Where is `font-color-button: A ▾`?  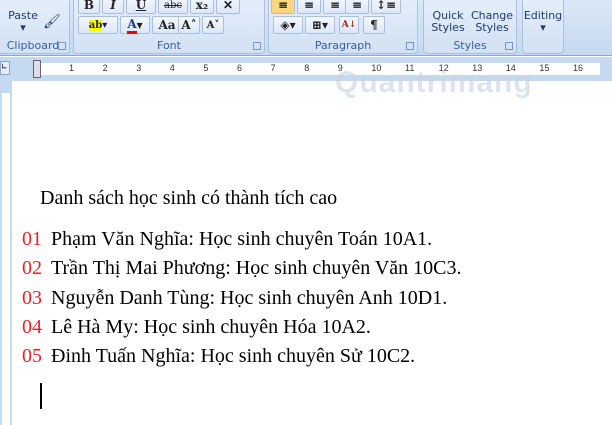
font-color-button: A ▾ is located at coordinates (135, 25).